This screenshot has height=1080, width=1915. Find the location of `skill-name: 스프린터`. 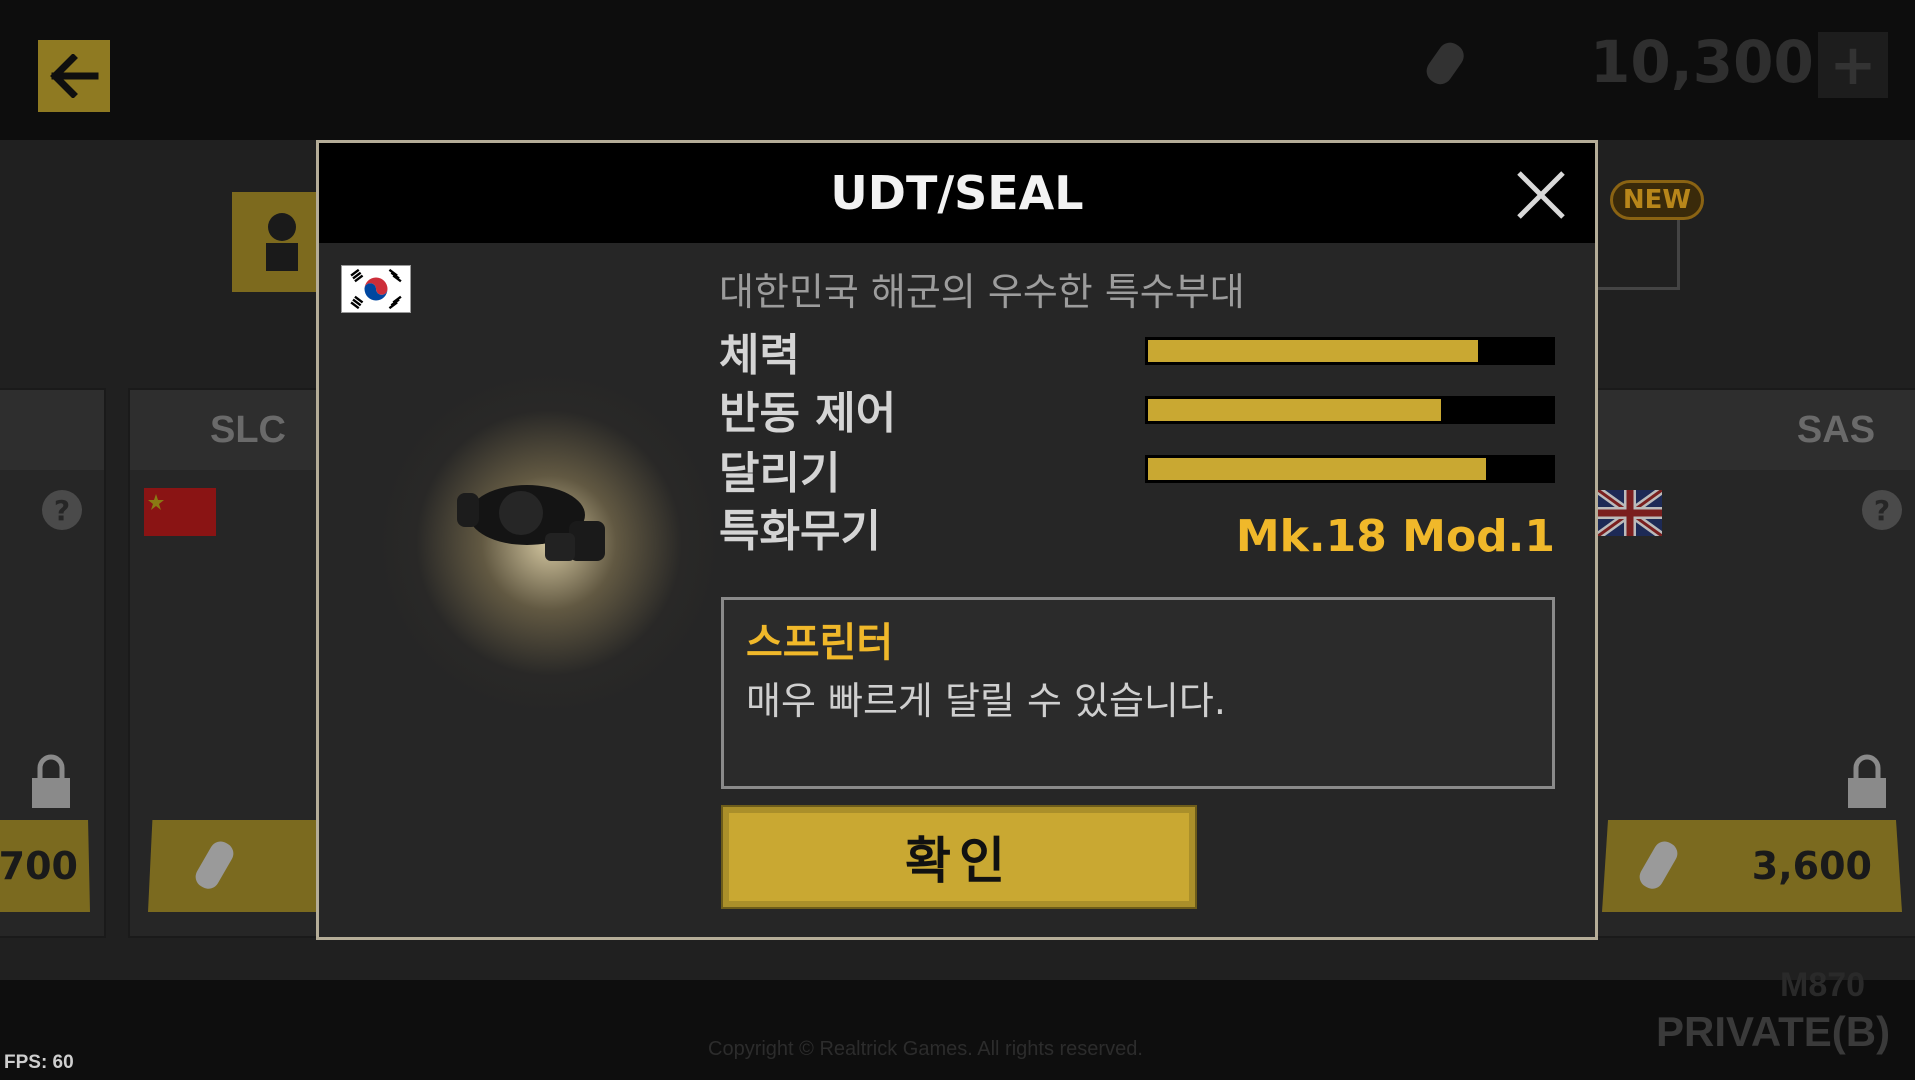

skill-name: 스프린터 is located at coordinates (820, 643).